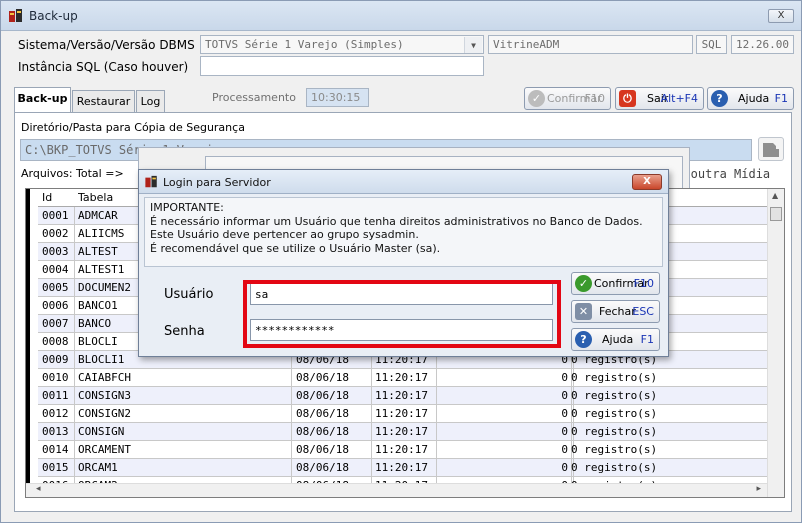  I want to click on cell-name: BANCO, so click(95, 323).